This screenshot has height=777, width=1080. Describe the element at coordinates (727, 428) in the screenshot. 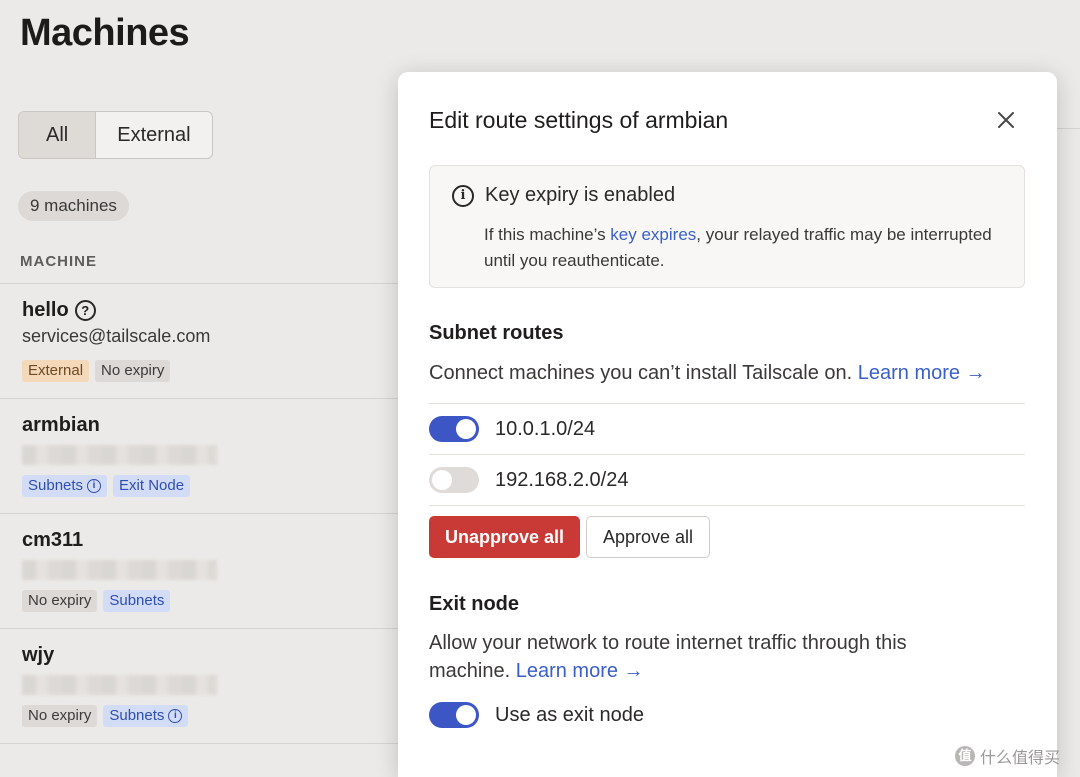

I see `route-row: 10.0.1.0/24` at that location.